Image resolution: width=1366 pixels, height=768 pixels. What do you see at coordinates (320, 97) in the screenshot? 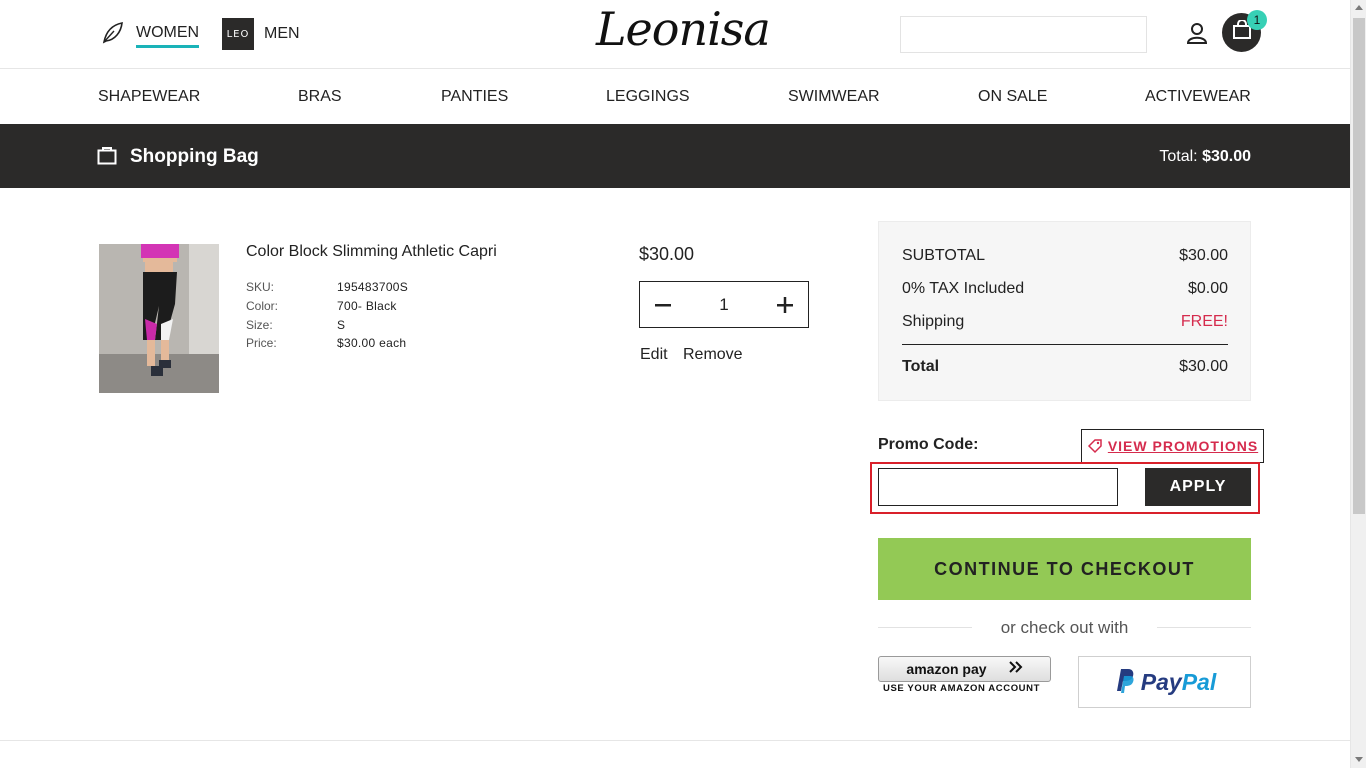
I see `nav-bras: BRAS` at bounding box center [320, 97].